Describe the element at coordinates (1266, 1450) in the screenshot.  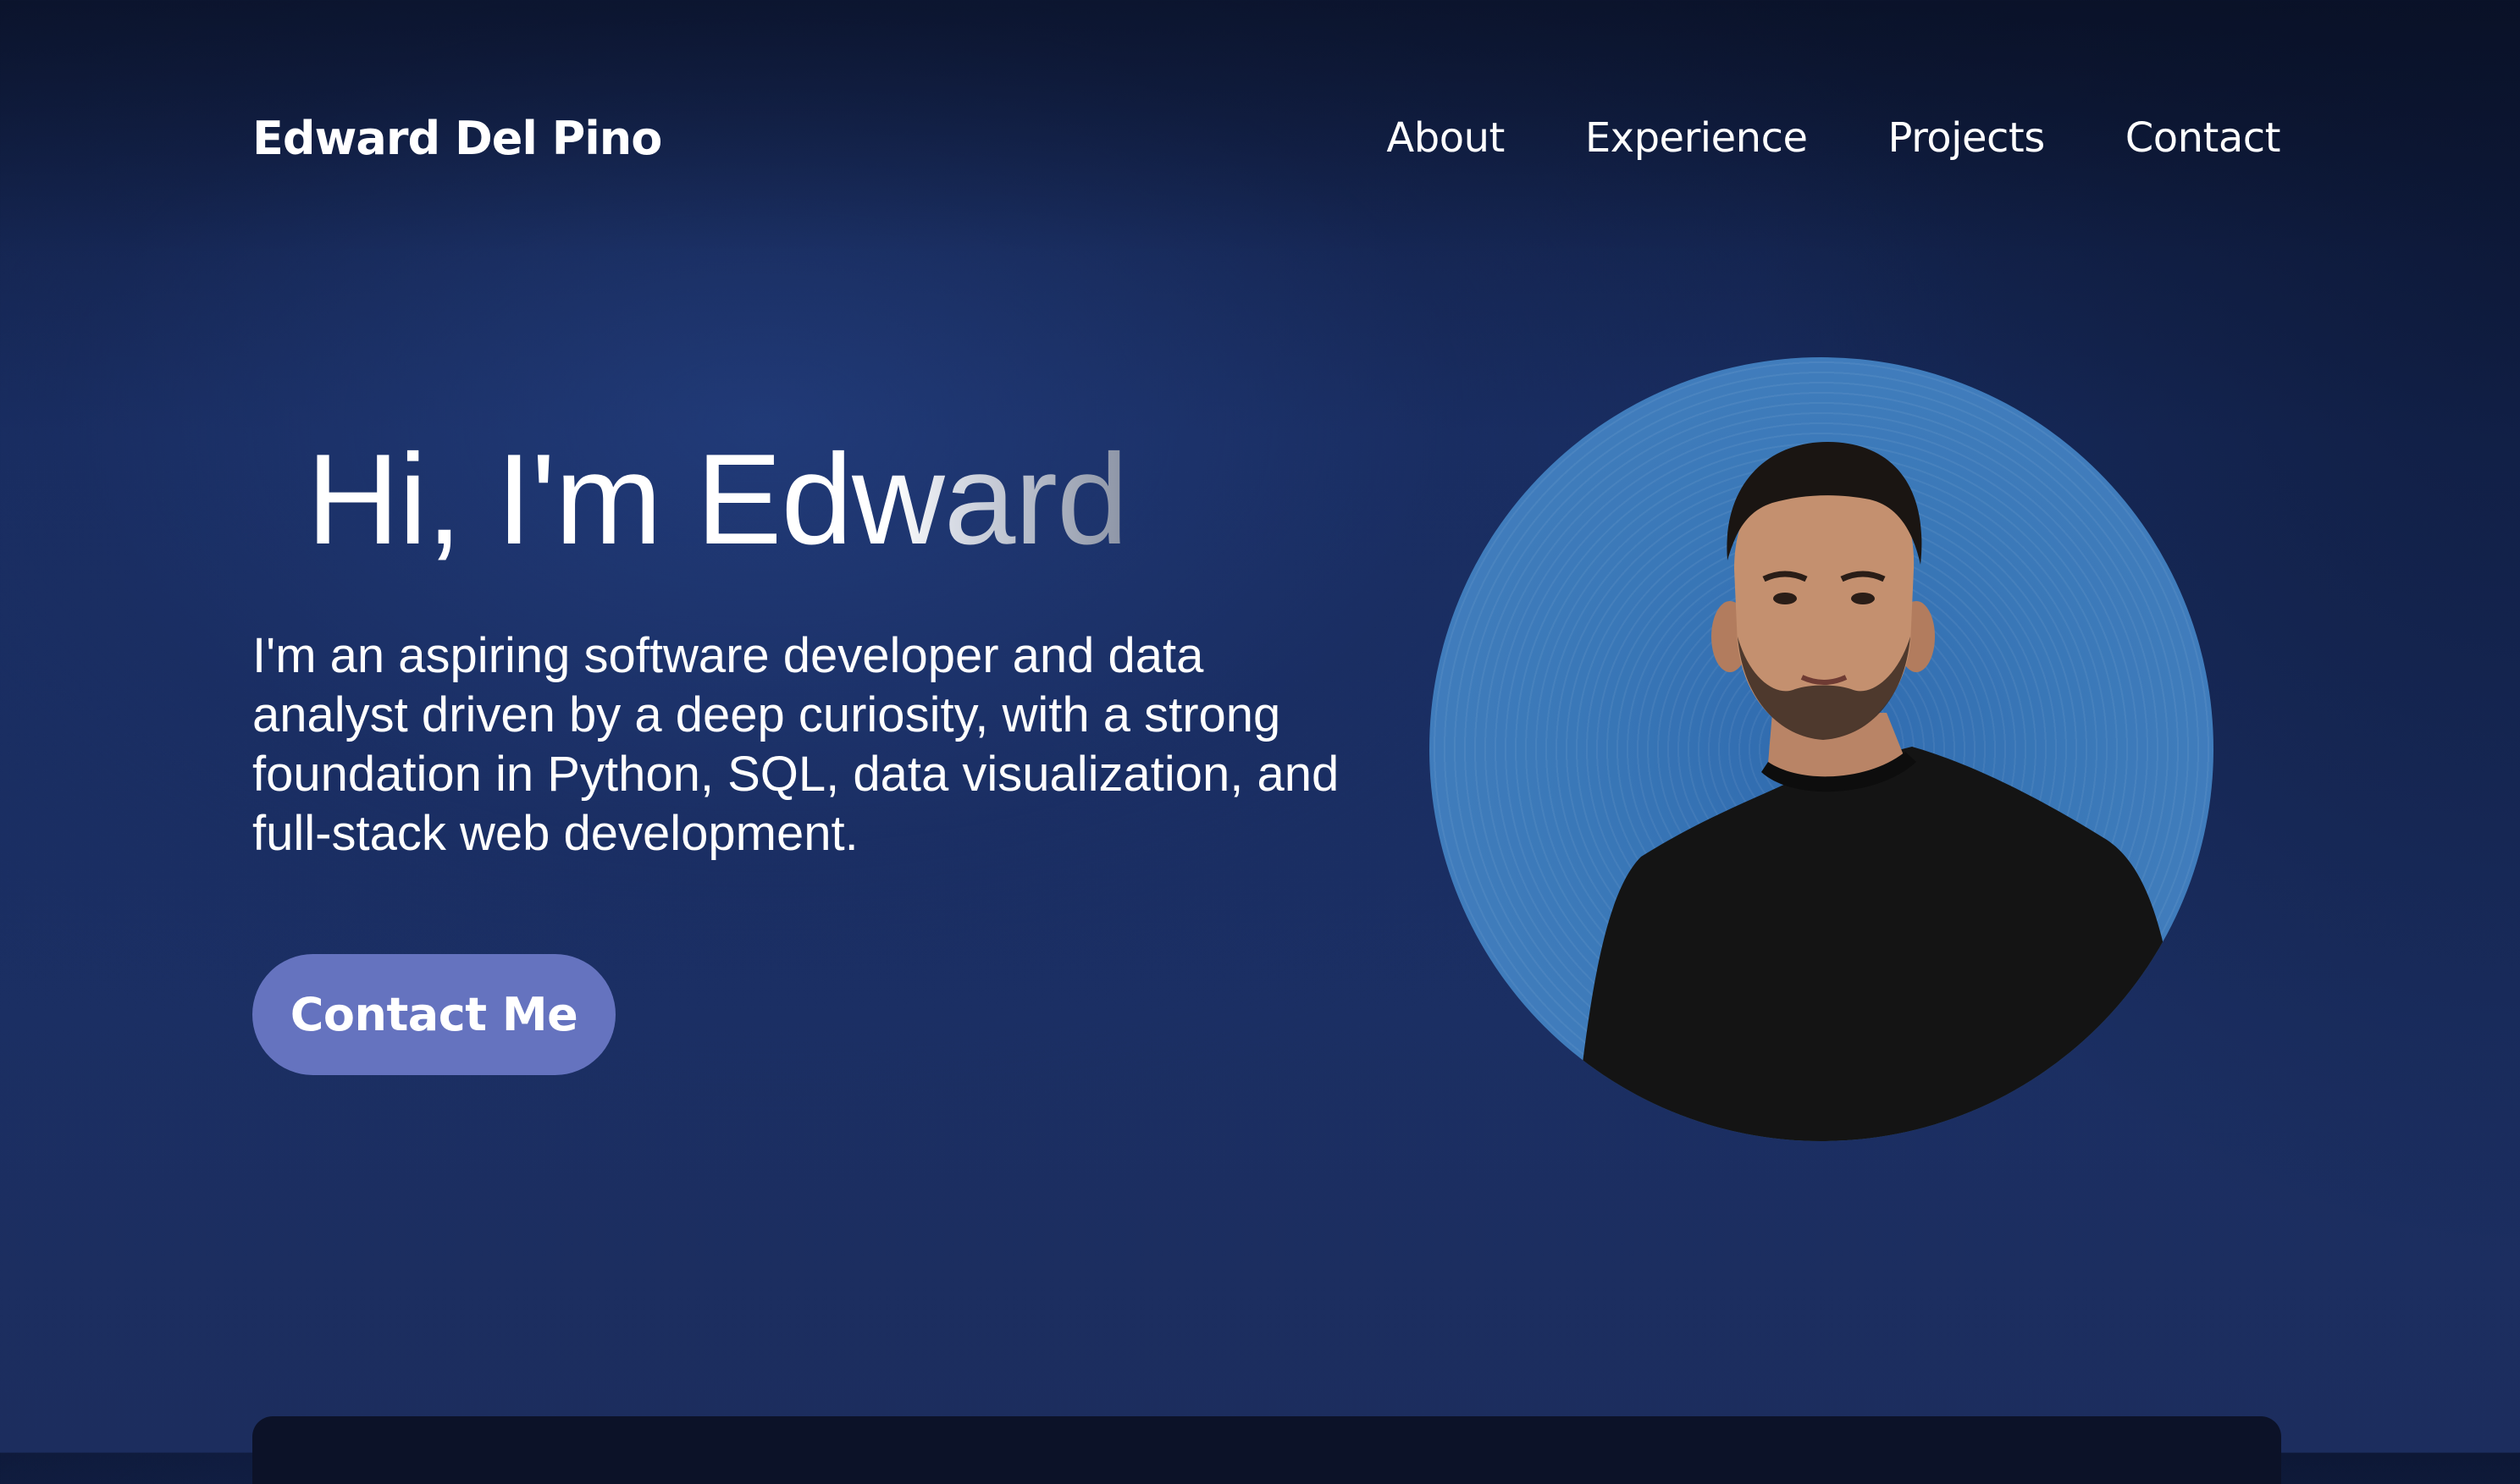
I see `about-section-preview` at that location.